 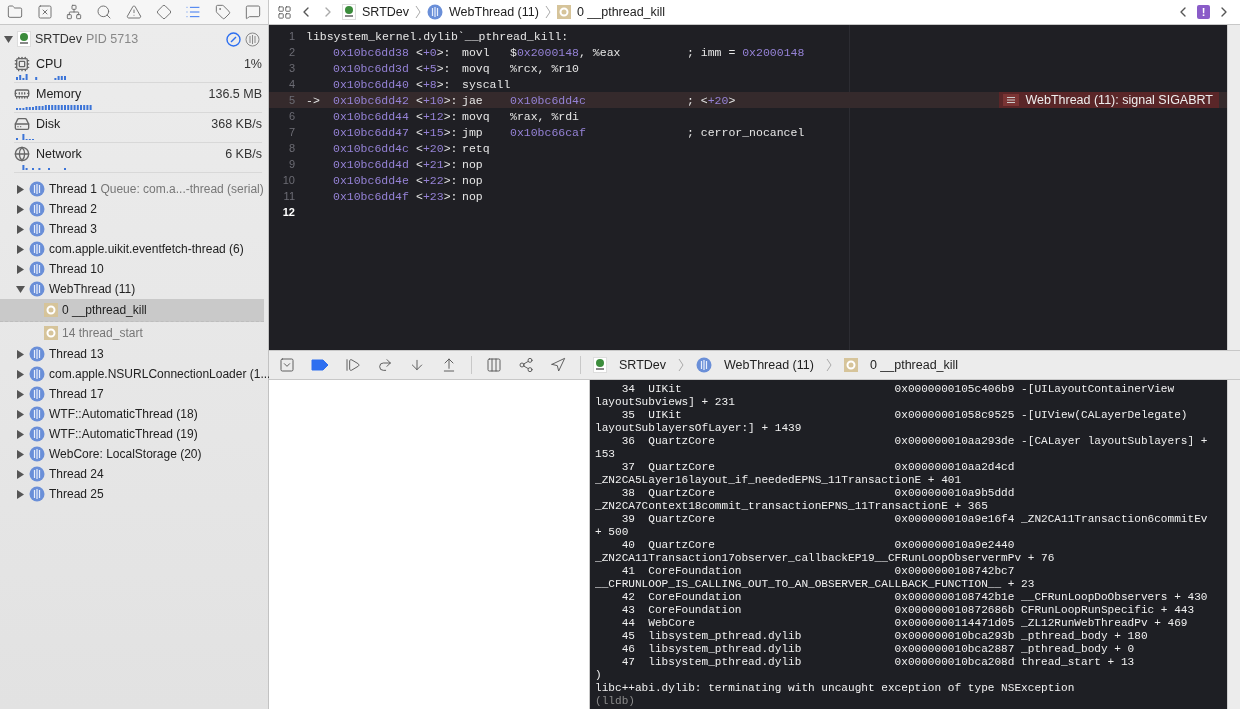 I want to click on code-text: libsystem_kernel.dylib`__pthread_kill:, so click(x=437, y=36).